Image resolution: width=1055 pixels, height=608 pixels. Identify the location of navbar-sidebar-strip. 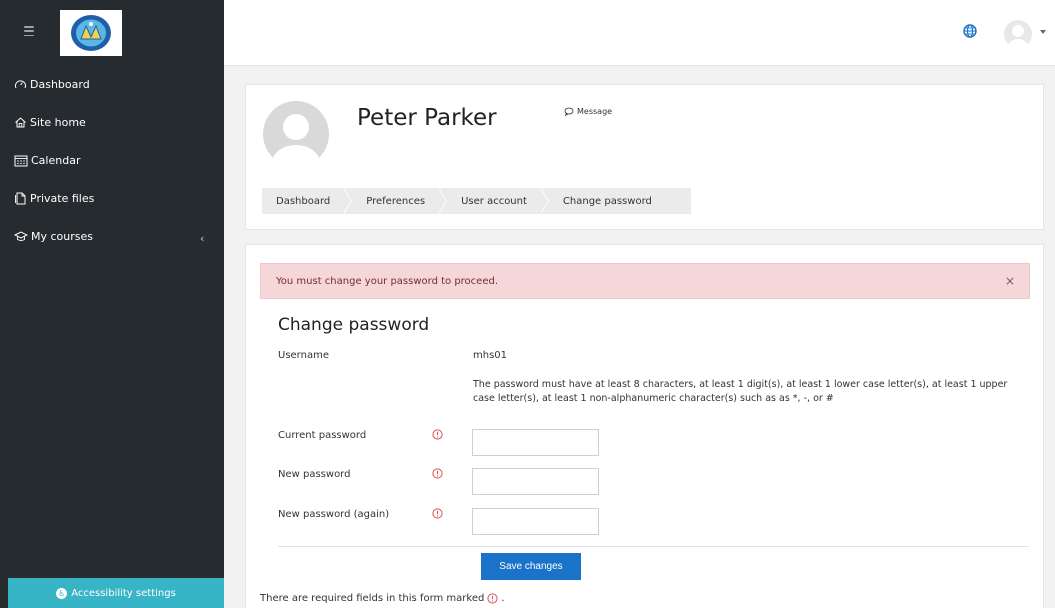
(112, 33).